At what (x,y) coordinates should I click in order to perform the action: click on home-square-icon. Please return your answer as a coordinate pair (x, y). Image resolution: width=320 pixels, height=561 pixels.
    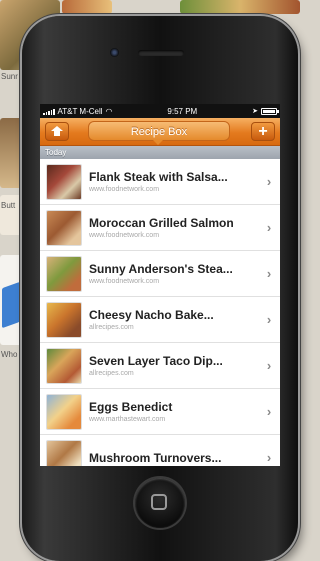
    Looking at the image, I should click on (159, 502).